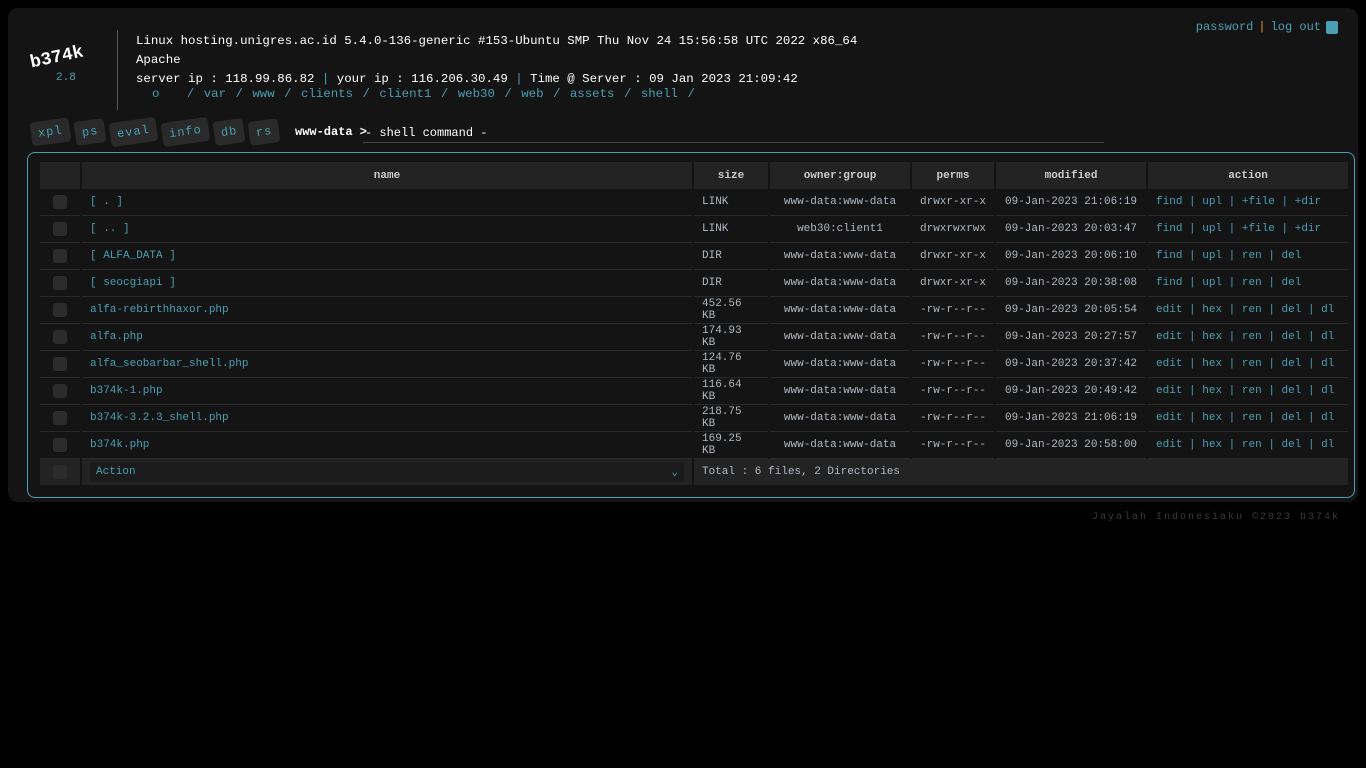 The height and width of the screenshot is (768, 1366). Describe the element at coordinates (90, 132) in the screenshot. I see `tab-ps: ps` at that location.